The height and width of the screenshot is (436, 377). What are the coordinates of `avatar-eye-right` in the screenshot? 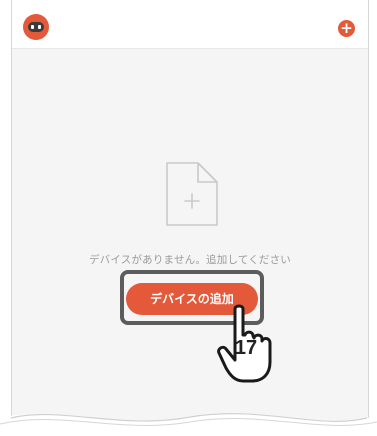 It's located at (39, 27).